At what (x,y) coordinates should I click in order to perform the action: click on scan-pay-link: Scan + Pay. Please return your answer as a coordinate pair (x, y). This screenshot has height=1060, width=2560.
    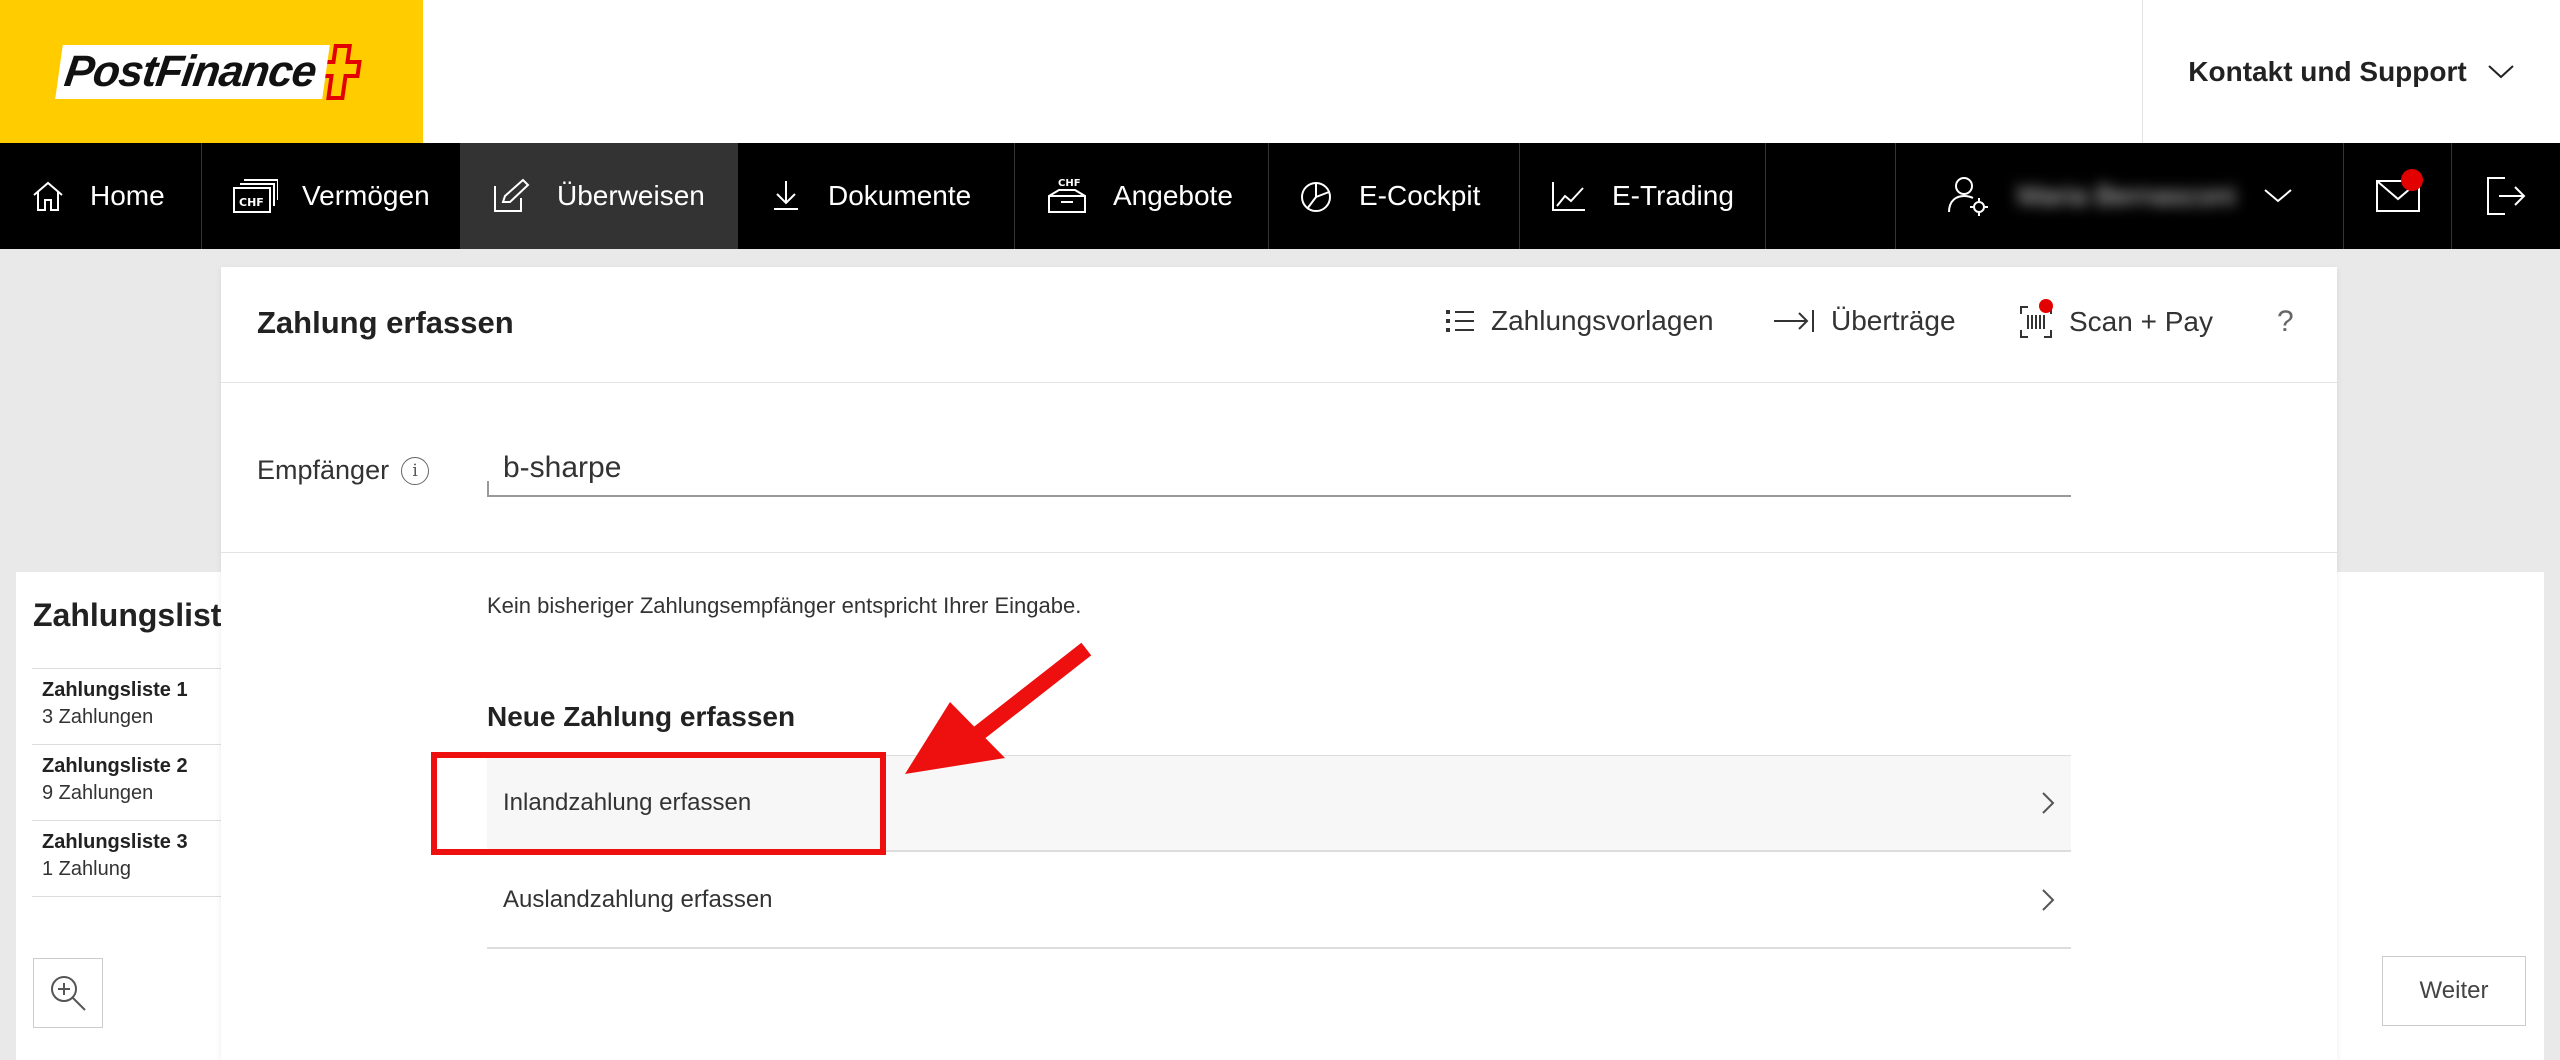
    Looking at the image, I should click on (2116, 319).